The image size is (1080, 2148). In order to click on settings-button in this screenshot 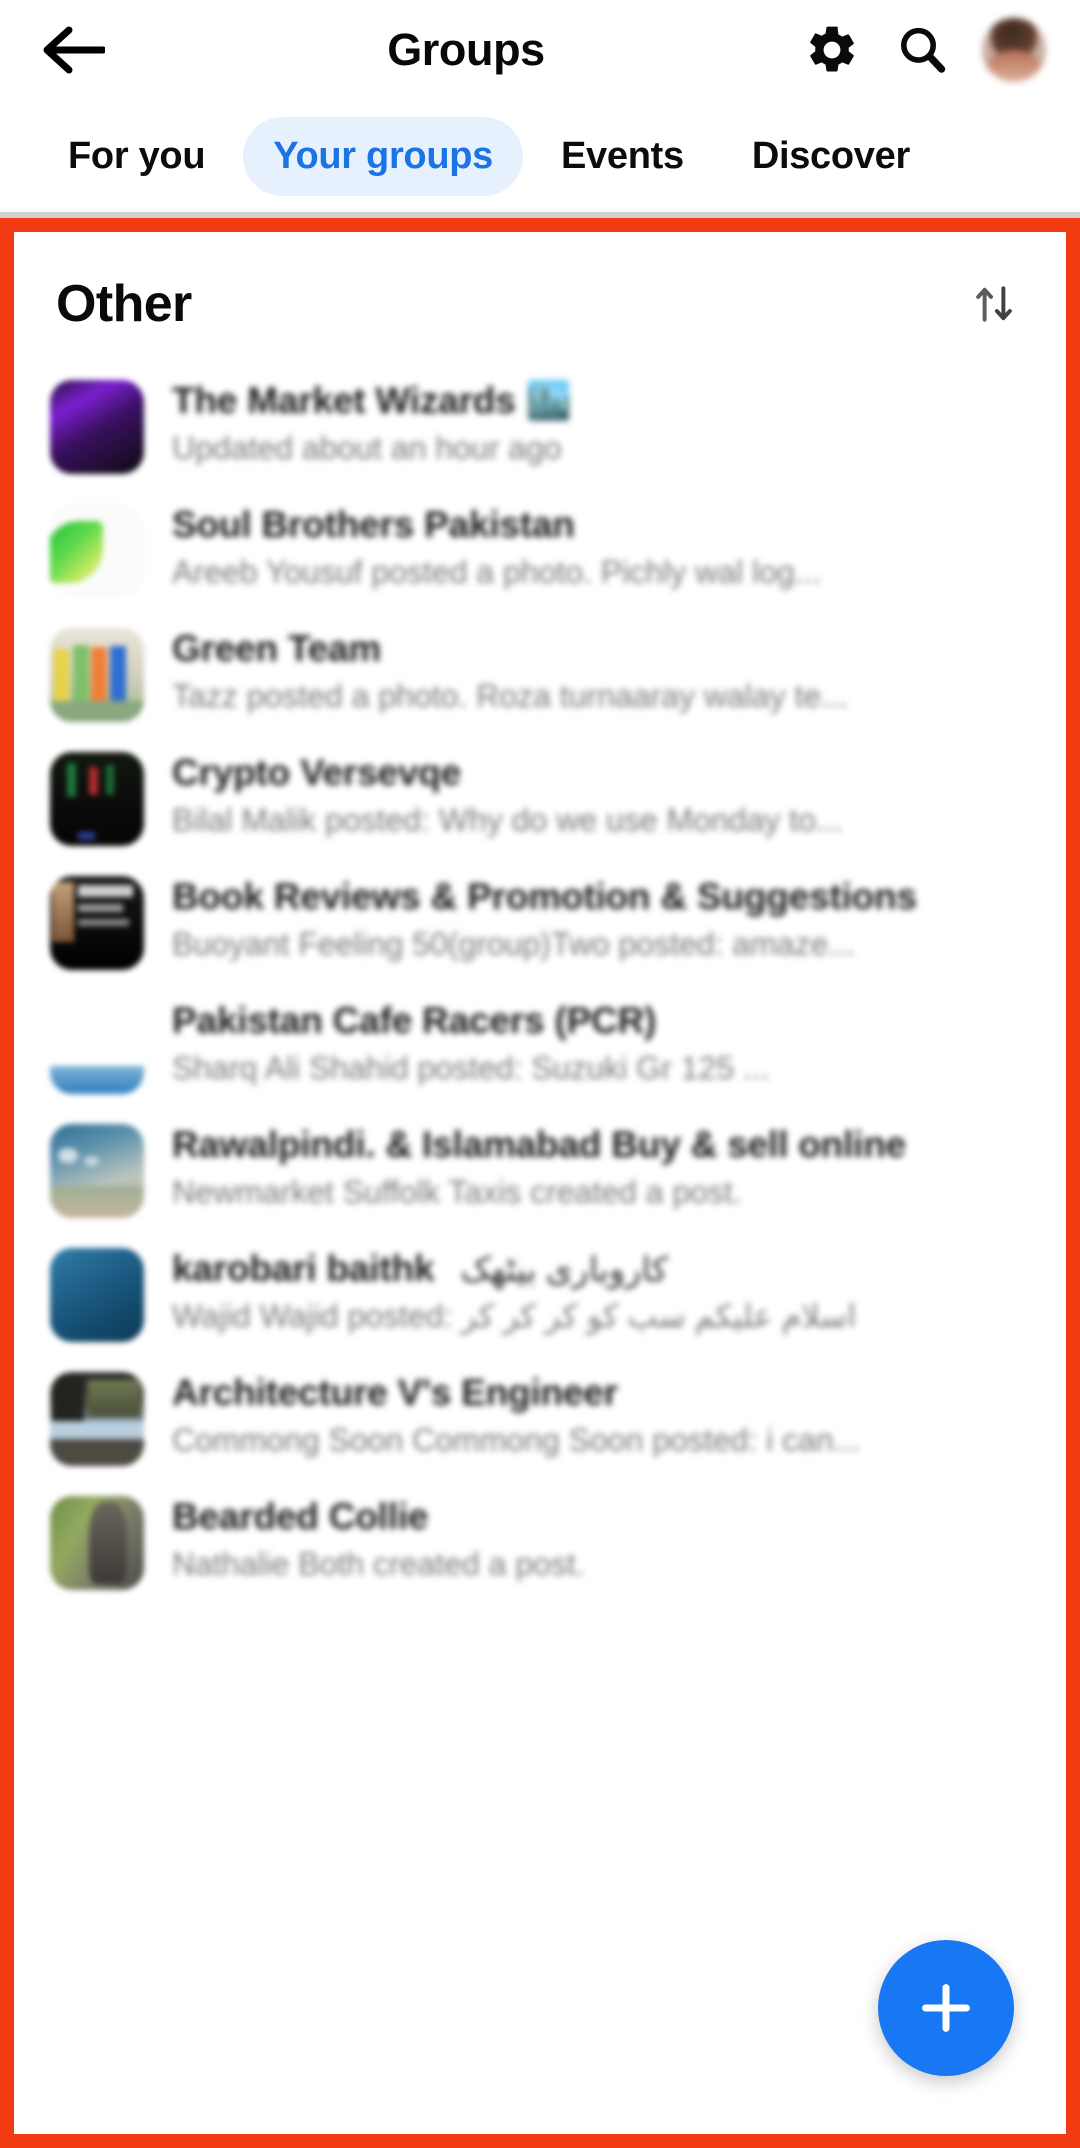, I will do `click(832, 50)`.